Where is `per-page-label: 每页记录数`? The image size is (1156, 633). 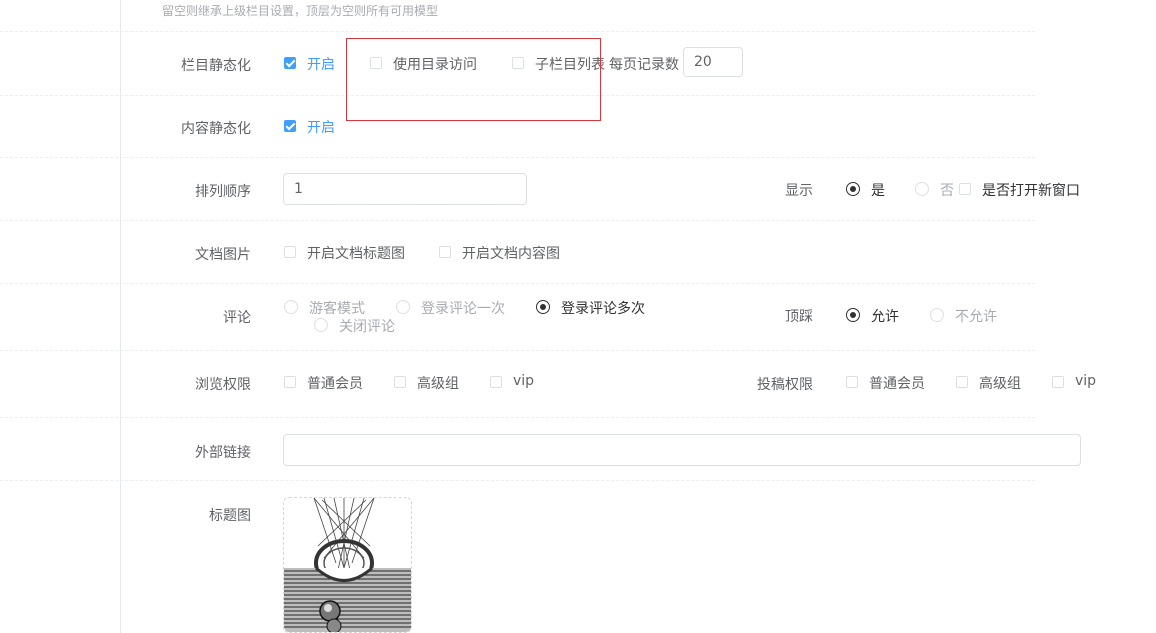
per-page-label: 每页记录数 is located at coordinates (644, 65).